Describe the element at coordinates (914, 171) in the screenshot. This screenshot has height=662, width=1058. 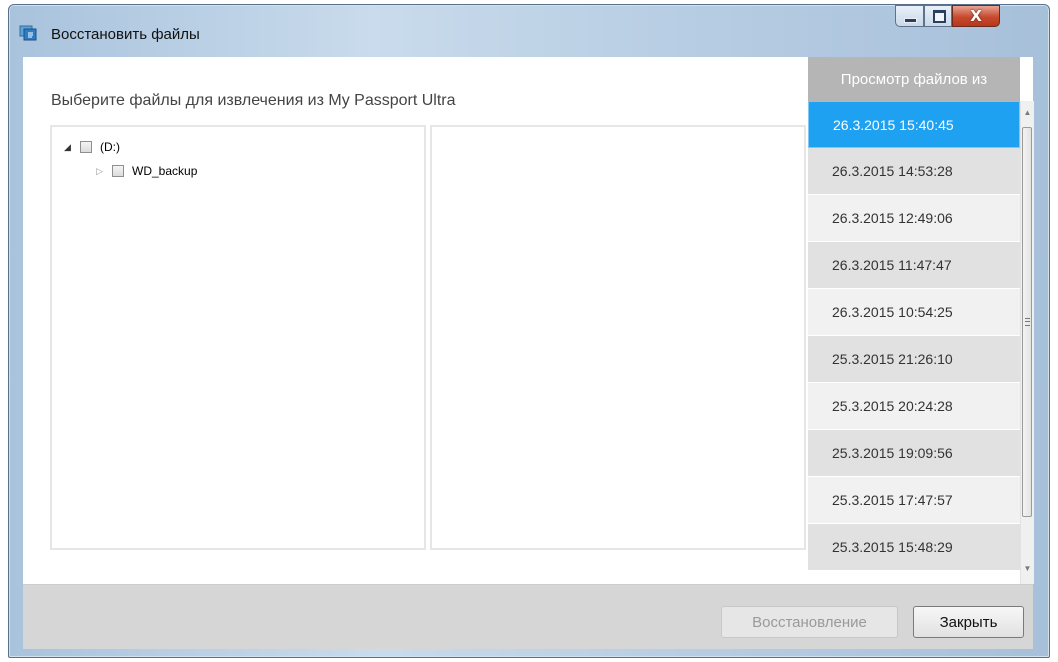
I see `timestamp-item: 26.3.2015 14:53:28` at that location.